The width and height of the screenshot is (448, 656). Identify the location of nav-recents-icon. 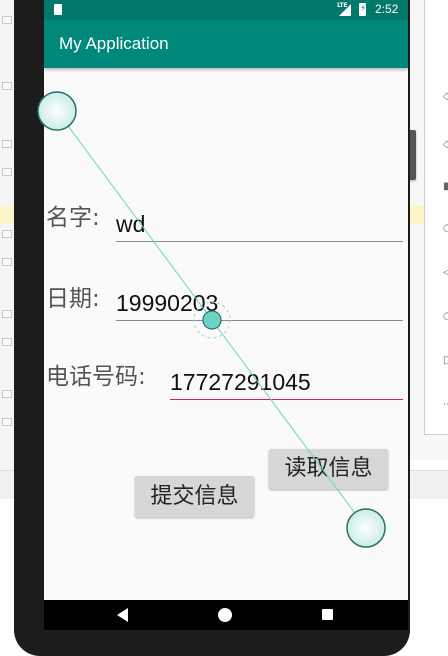
(327, 614).